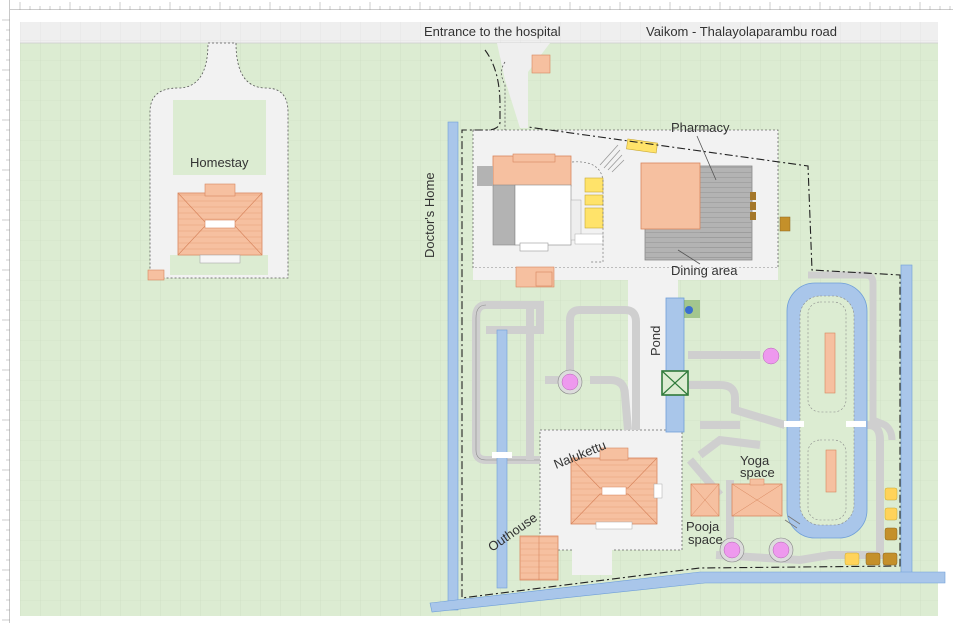 Image resolution: width=953 pixels, height=623 pixels. I want to click on label-dining-area: Dining area, so click(704, 270).